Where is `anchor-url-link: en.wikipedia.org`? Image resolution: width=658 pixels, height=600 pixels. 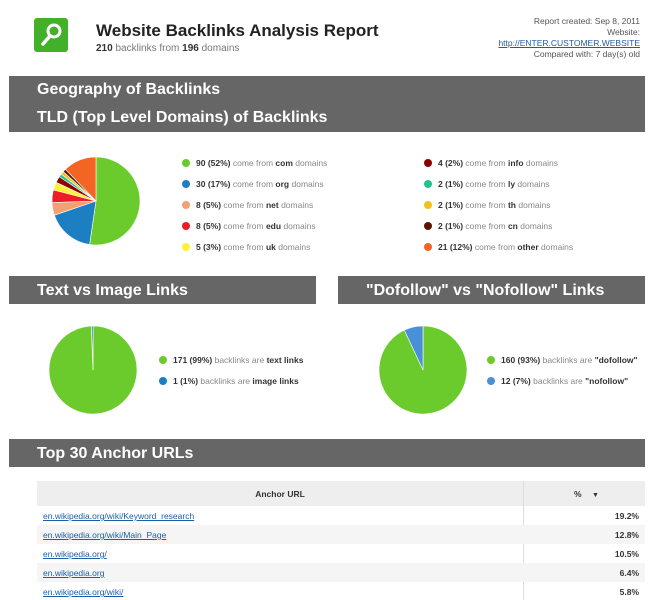 anchor-url-link: en.wikipedia.org is located at coordinates (73, 573).